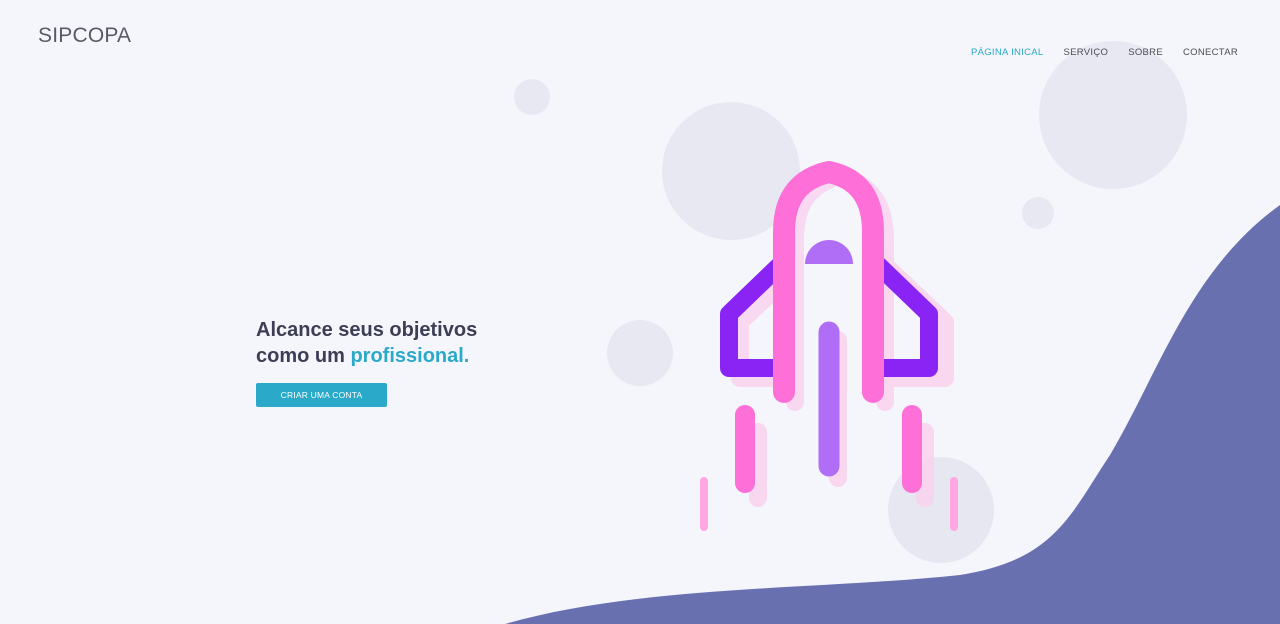 The image size is (1280, 624). Describe the element at coordinates (1038, 213) in the screenshot. I see `bubble-tiny-right` at that location.